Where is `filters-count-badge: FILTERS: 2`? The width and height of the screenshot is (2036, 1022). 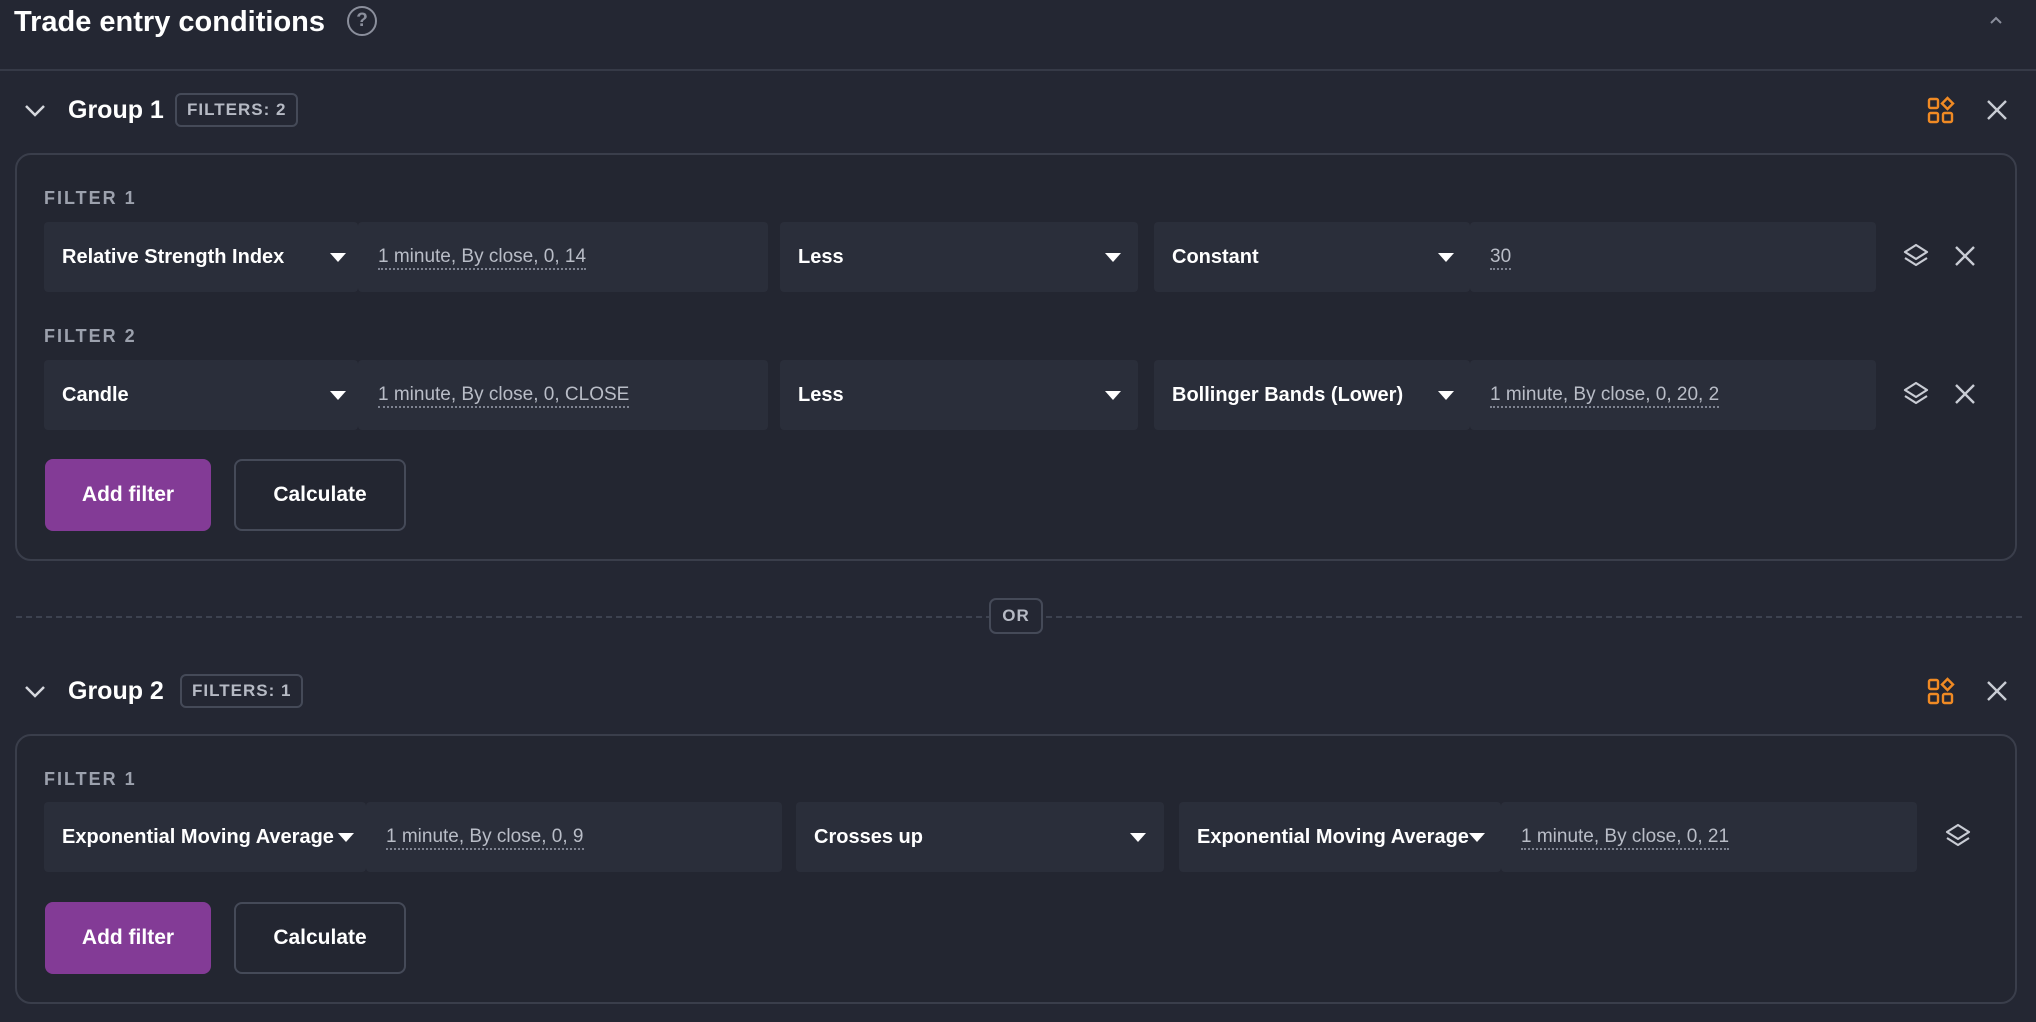
filters-count-badge: FILTERS: 2 is located at coordinates (237, 110).